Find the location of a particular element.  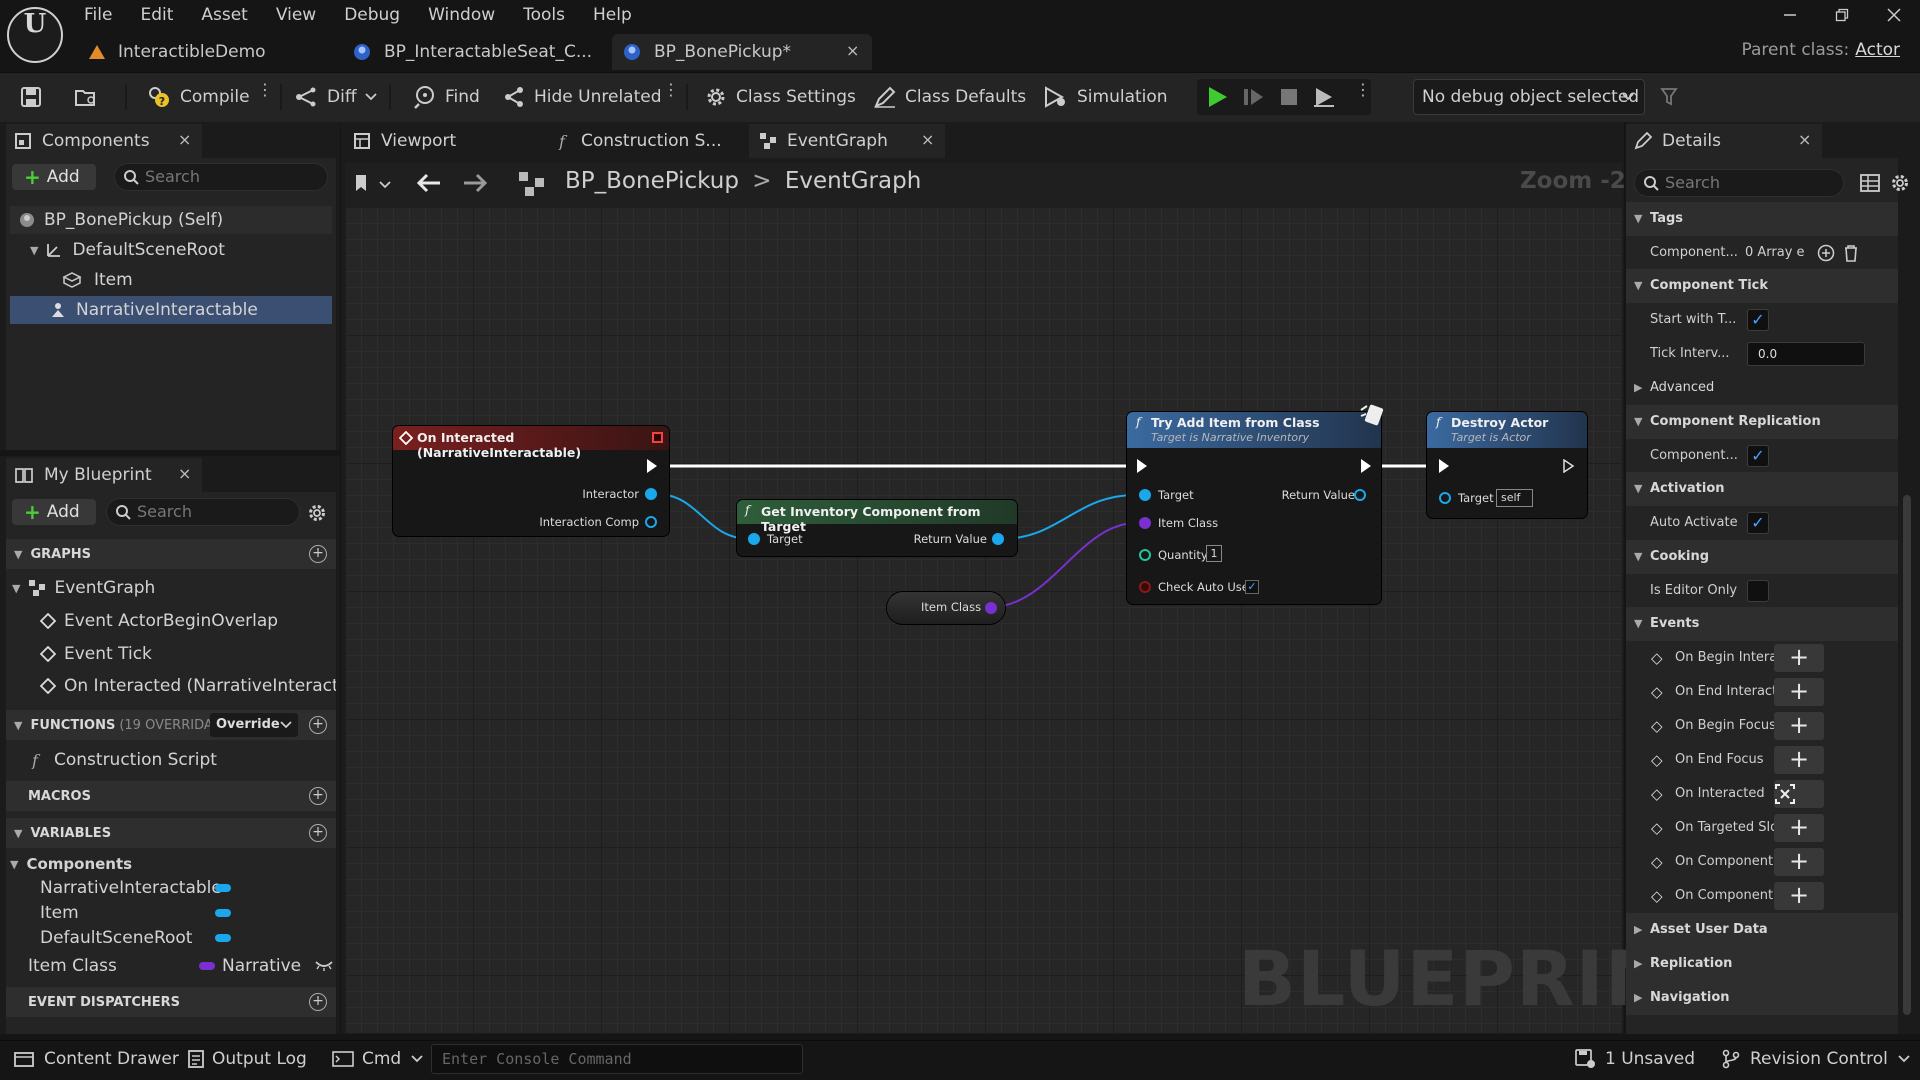

event-row: ◇ On Targeted Slot is located at coordinates (1762, 828).